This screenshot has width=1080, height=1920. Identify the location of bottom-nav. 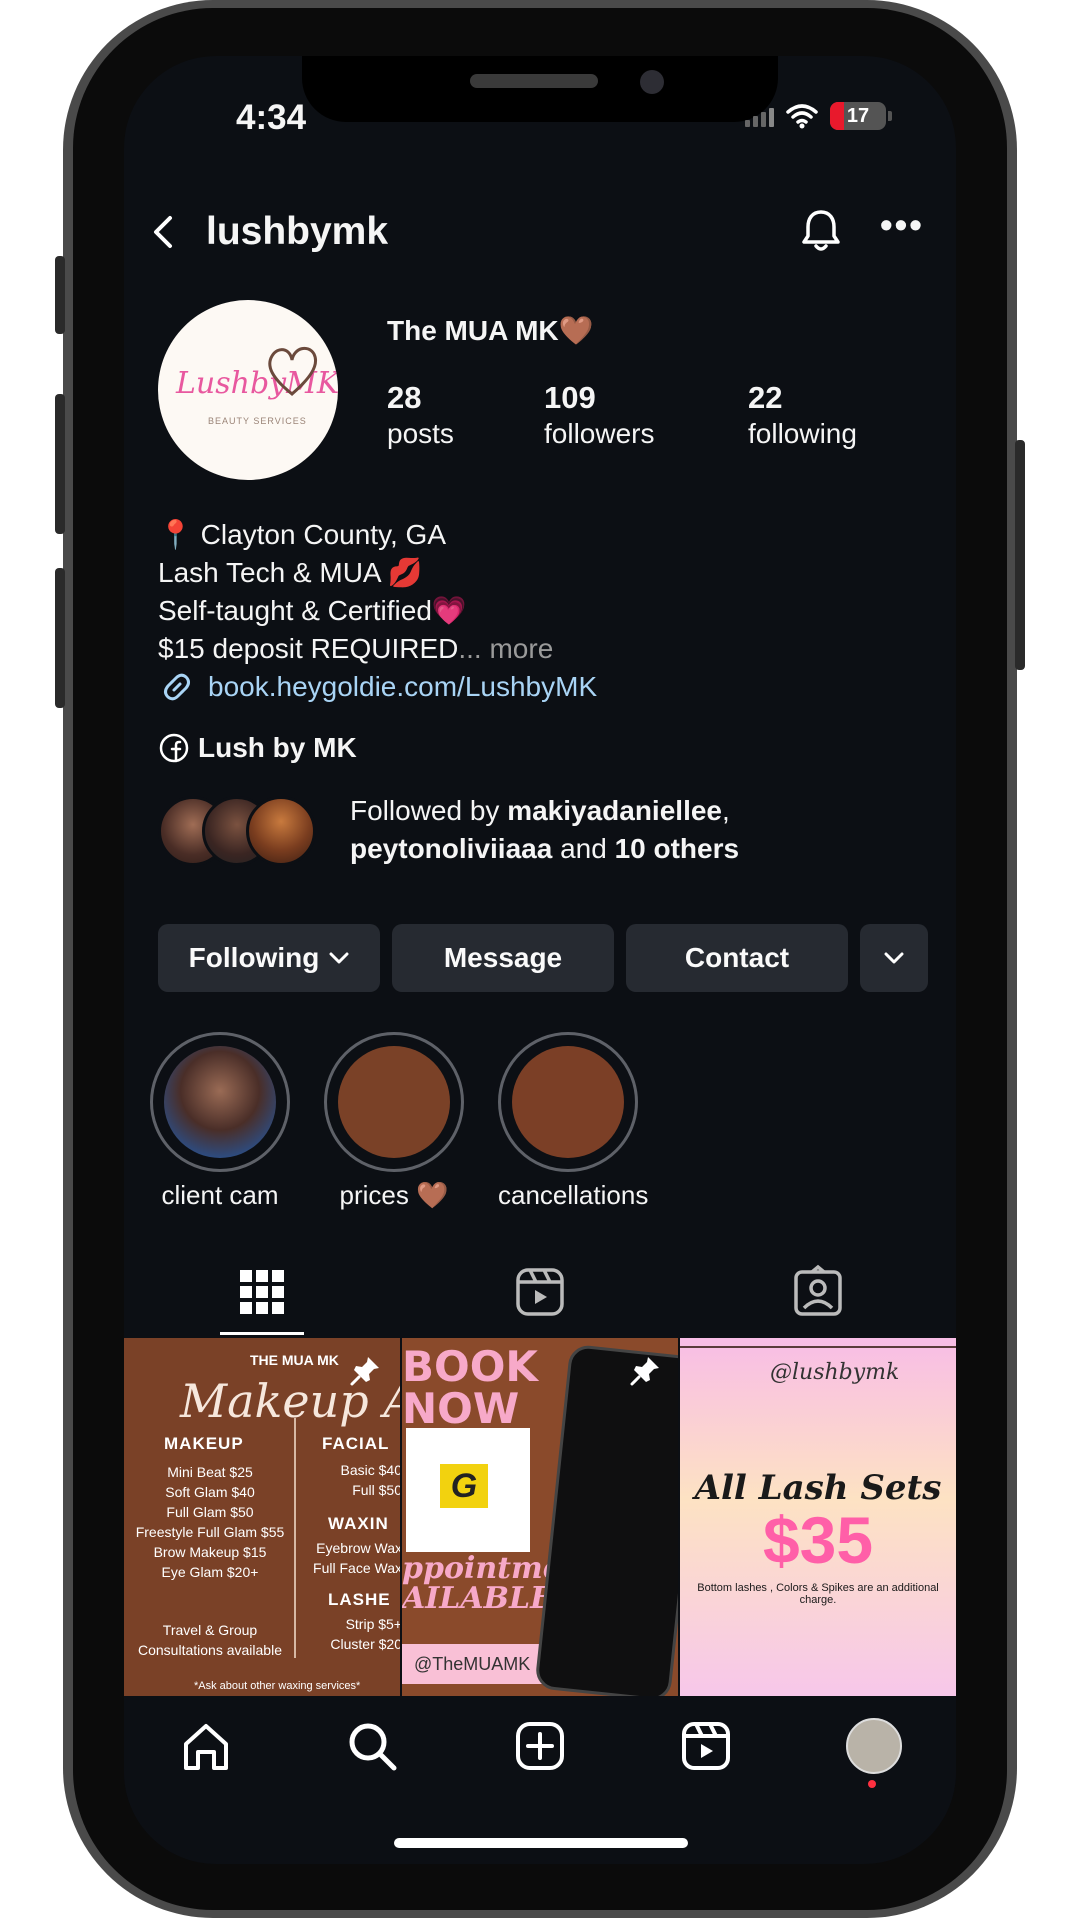
(540, 1751).